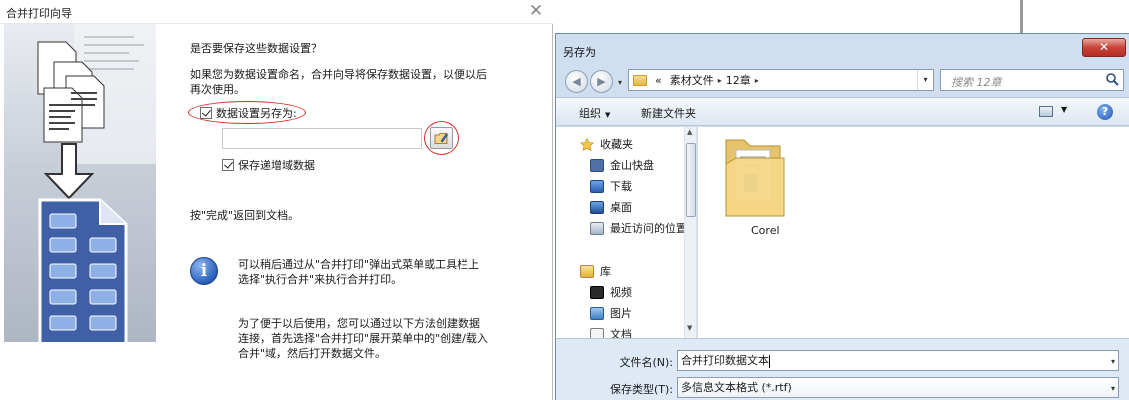 This screenshot has height=400, width=1129. I want to click on nav-item-documents: 文档, so click(611, 331).